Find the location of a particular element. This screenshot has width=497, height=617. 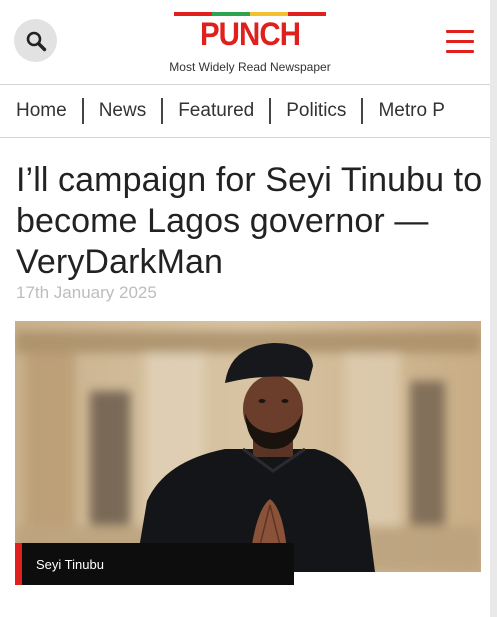

nav-item-news: News is located at coordinates (123, 111).